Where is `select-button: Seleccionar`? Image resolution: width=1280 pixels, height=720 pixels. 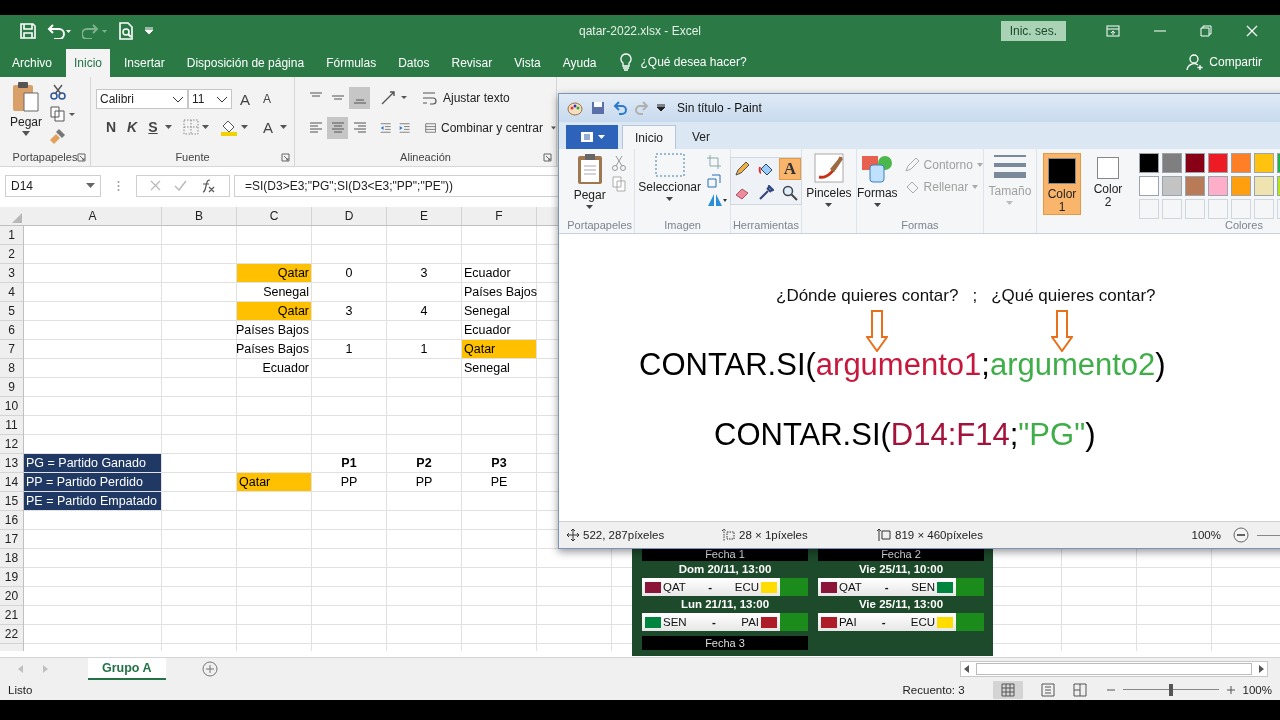
select-button: Seleccionar is located at coordinates (669, 187).